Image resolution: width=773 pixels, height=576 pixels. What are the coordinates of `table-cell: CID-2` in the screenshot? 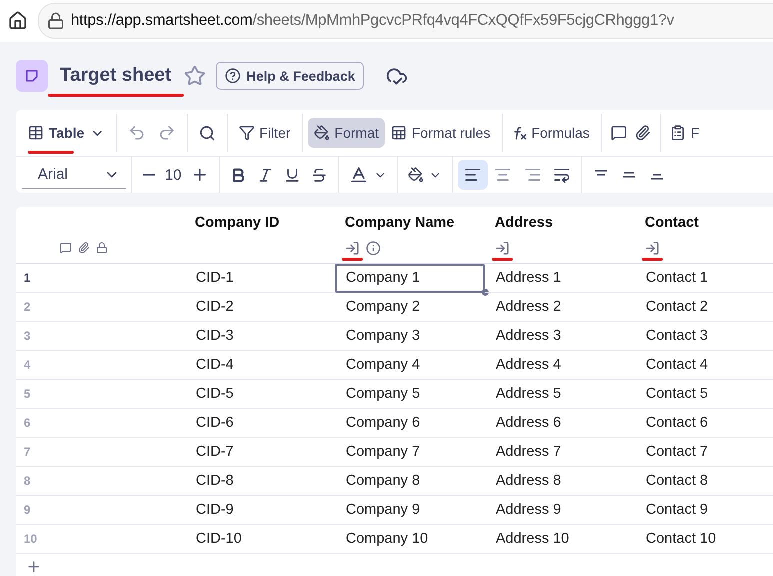 It's located at (260, 307).